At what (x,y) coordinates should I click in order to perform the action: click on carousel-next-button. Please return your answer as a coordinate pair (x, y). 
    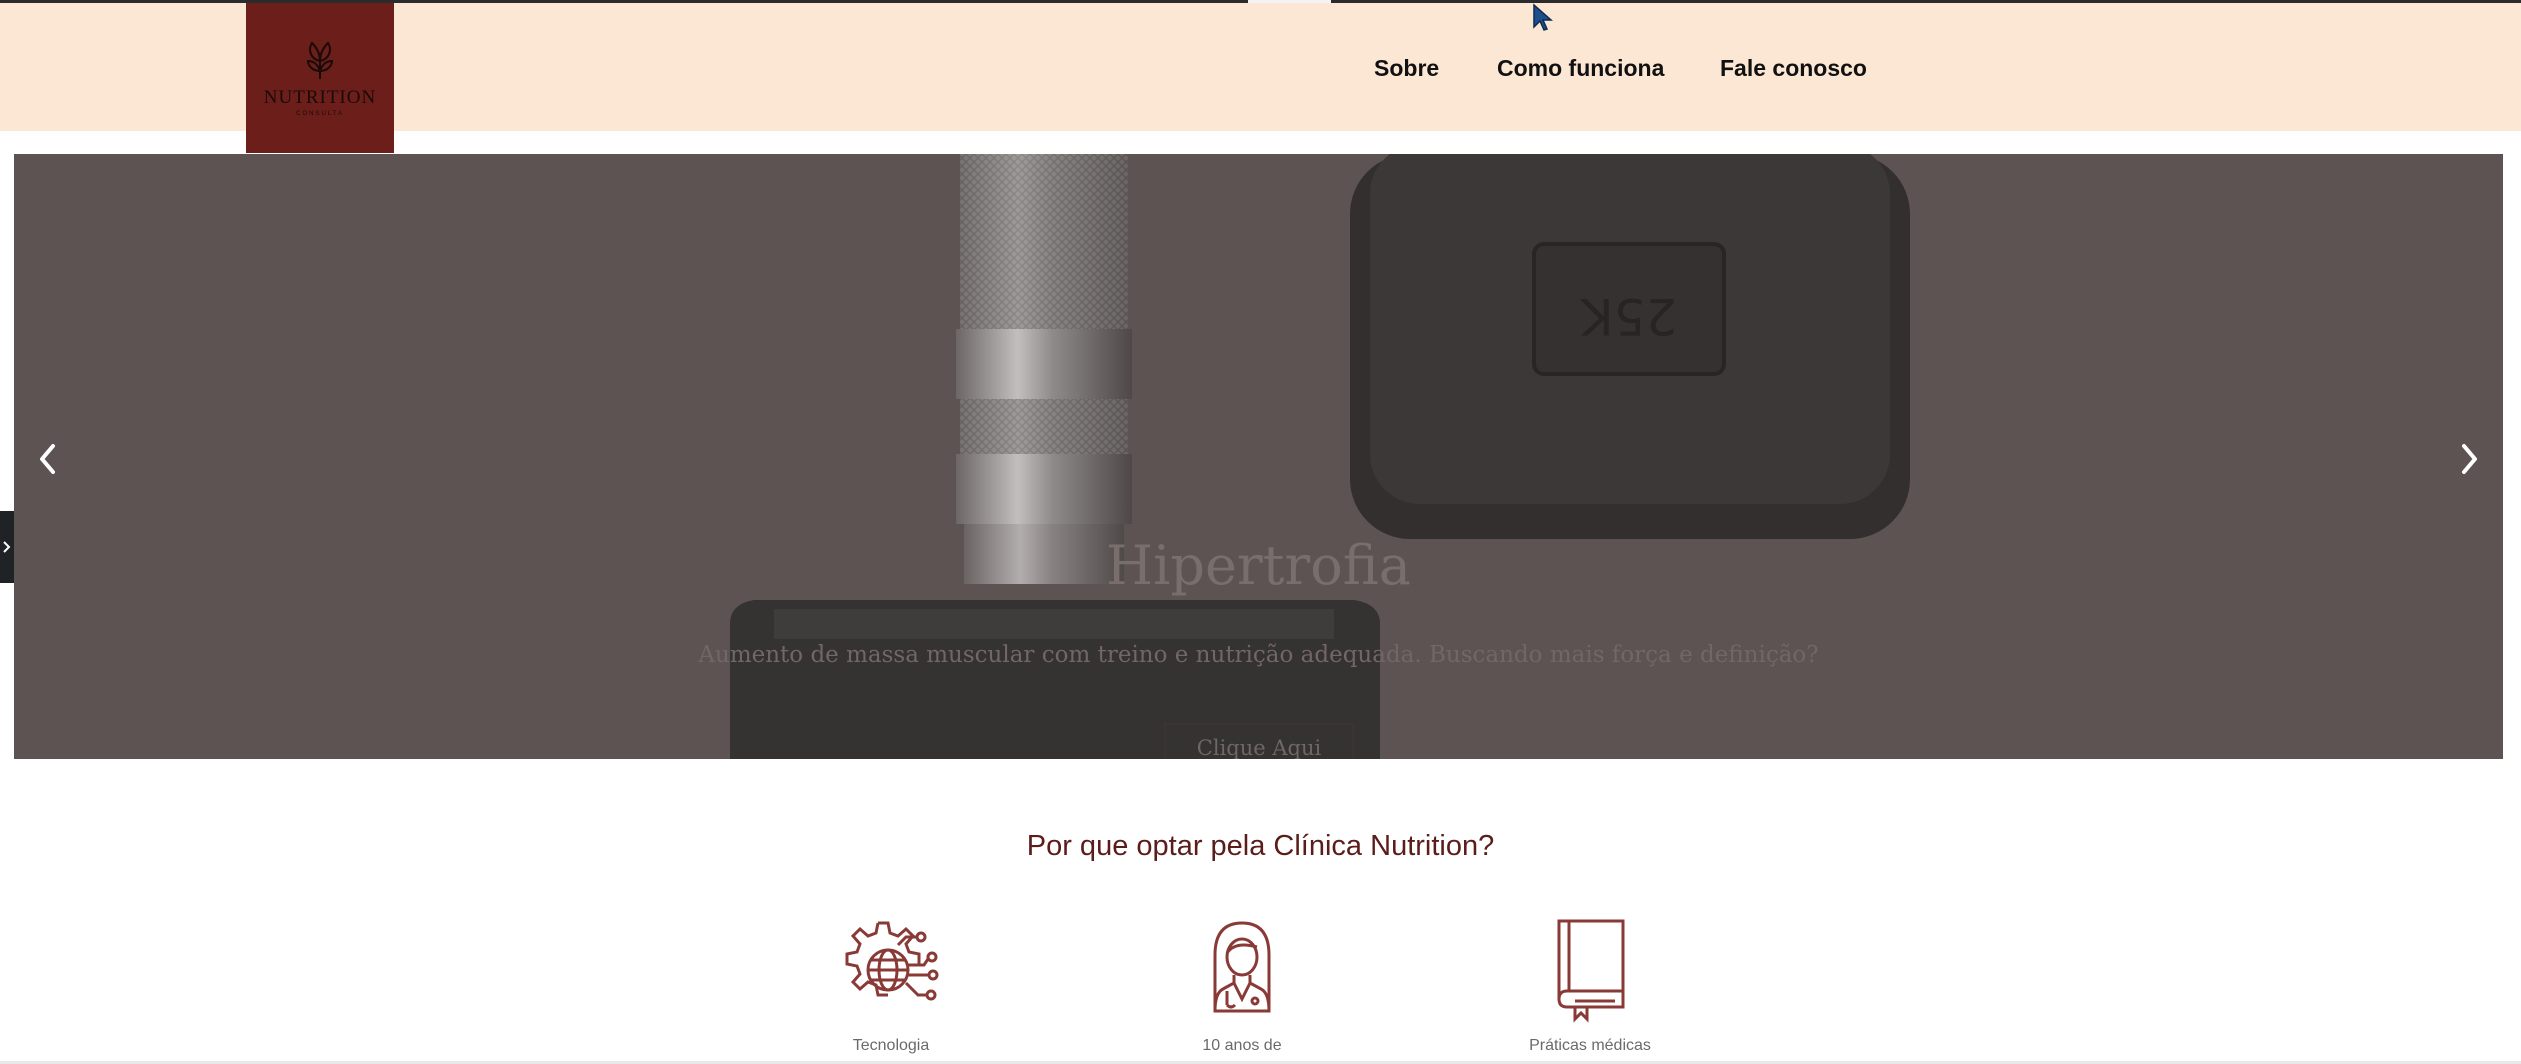
    Looking at the image, I should click on (2469, 459).